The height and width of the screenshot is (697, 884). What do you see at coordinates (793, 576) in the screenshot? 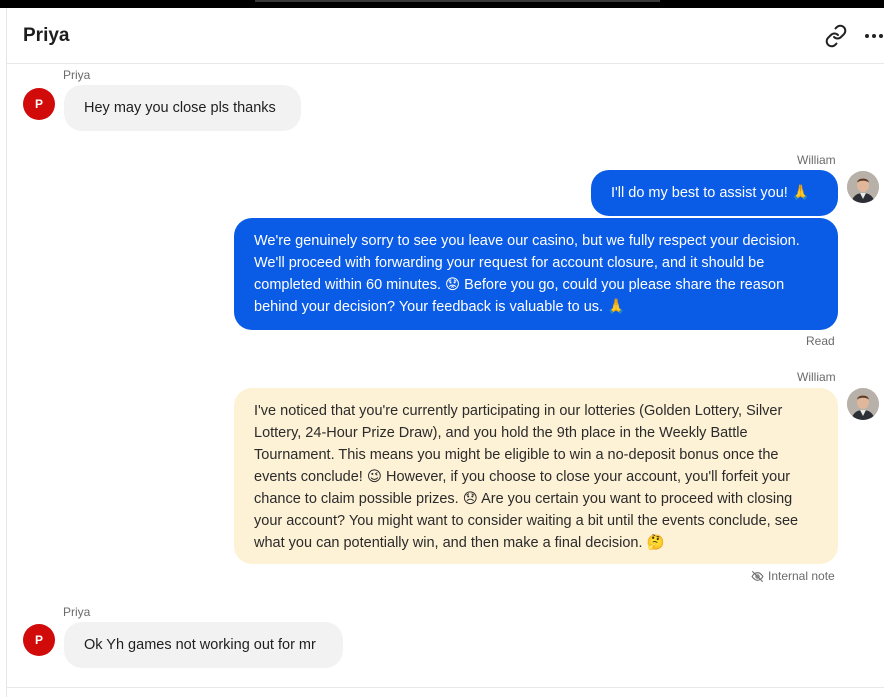
I see `internal-note-label: Internal note` at bounding box center [793, 576].